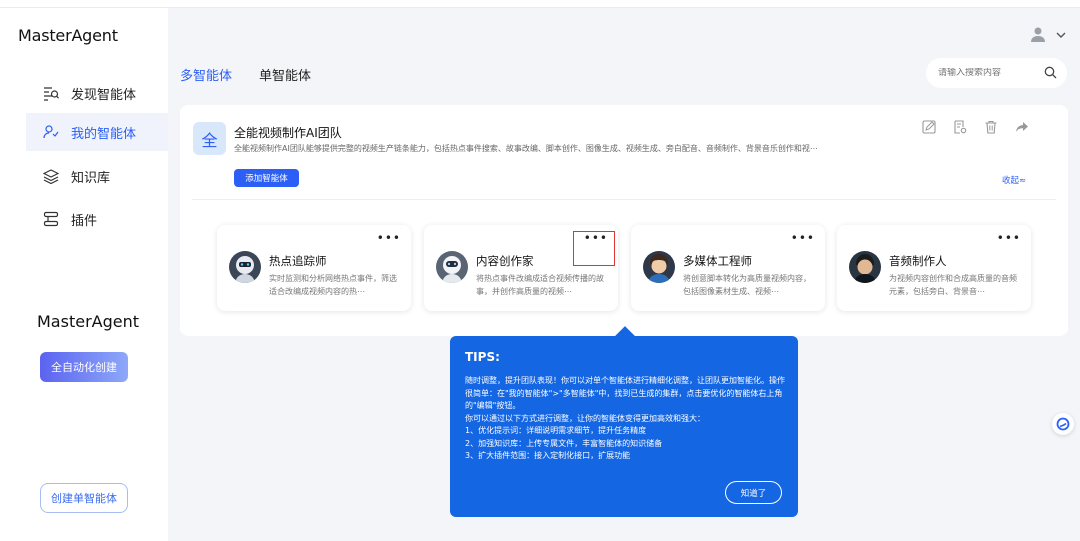 The width and height of the screenshot is (1080, 541). What do you see at coordinates (51, 93) in the screenshot?
I see `discover-icon` at bounding box center [51, 93].